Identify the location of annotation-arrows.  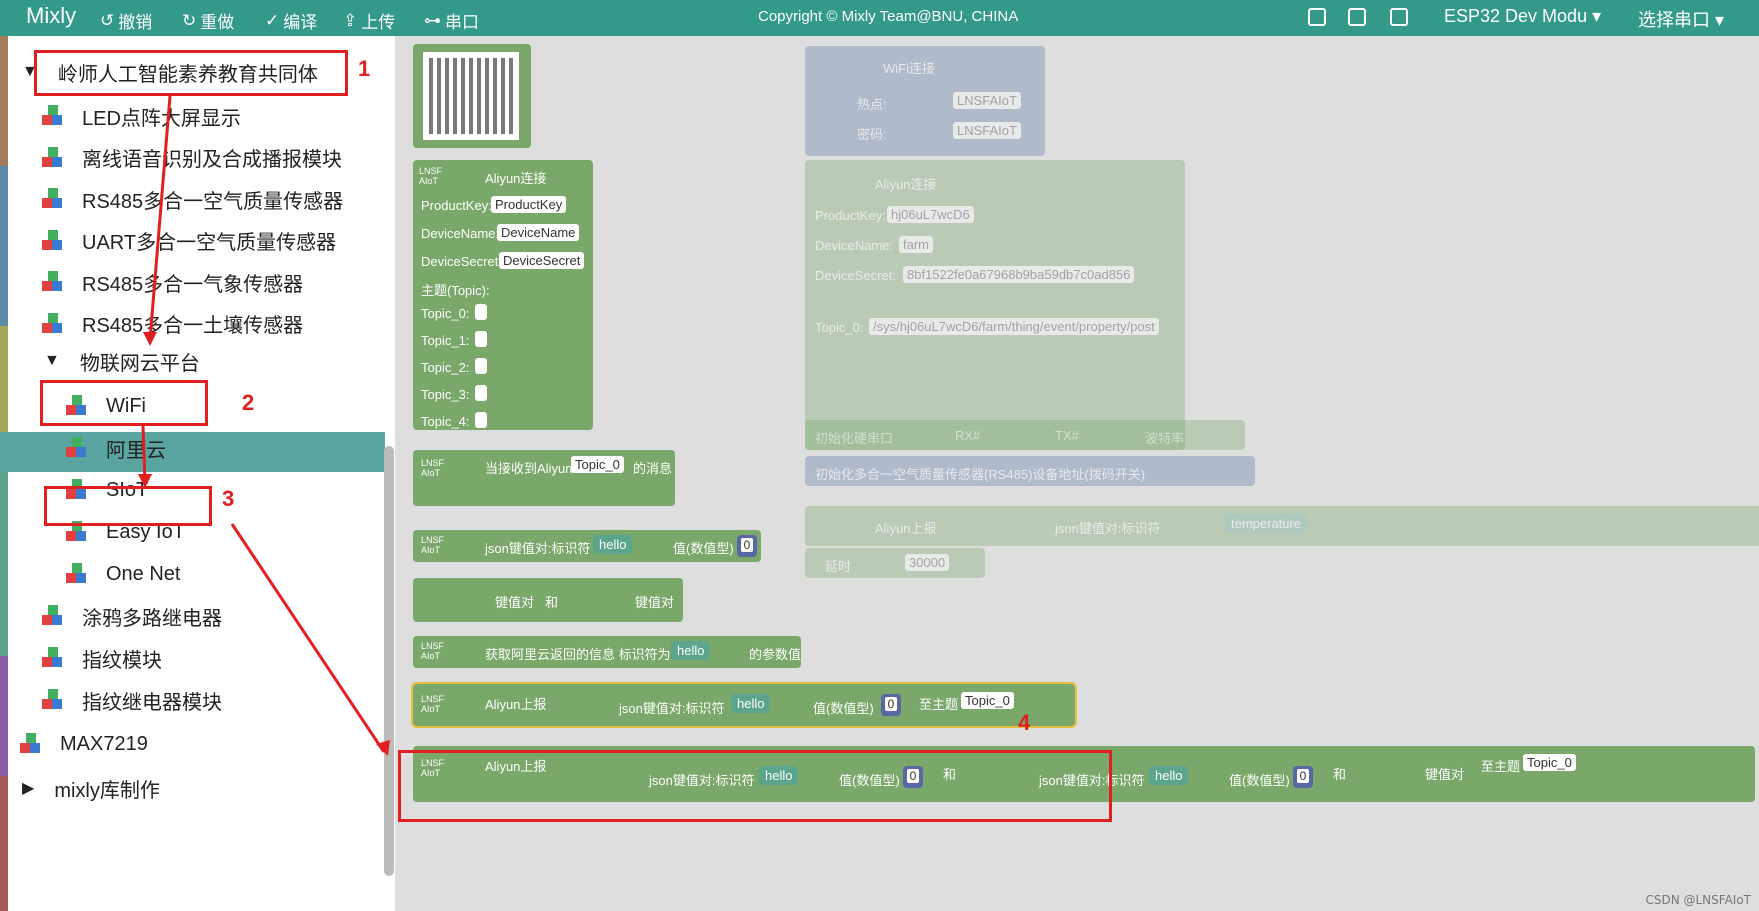
(264, 425).